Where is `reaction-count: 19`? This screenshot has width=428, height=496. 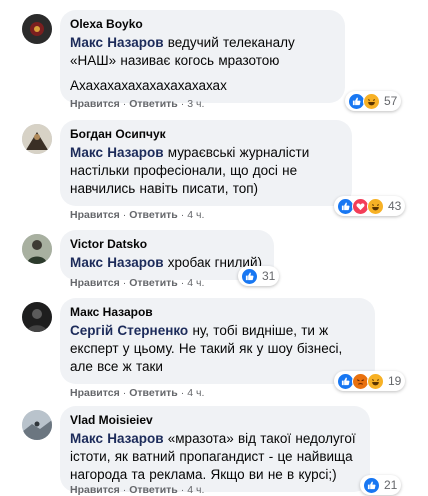 reaction-count: 19 is located at coordinates (395, 381).